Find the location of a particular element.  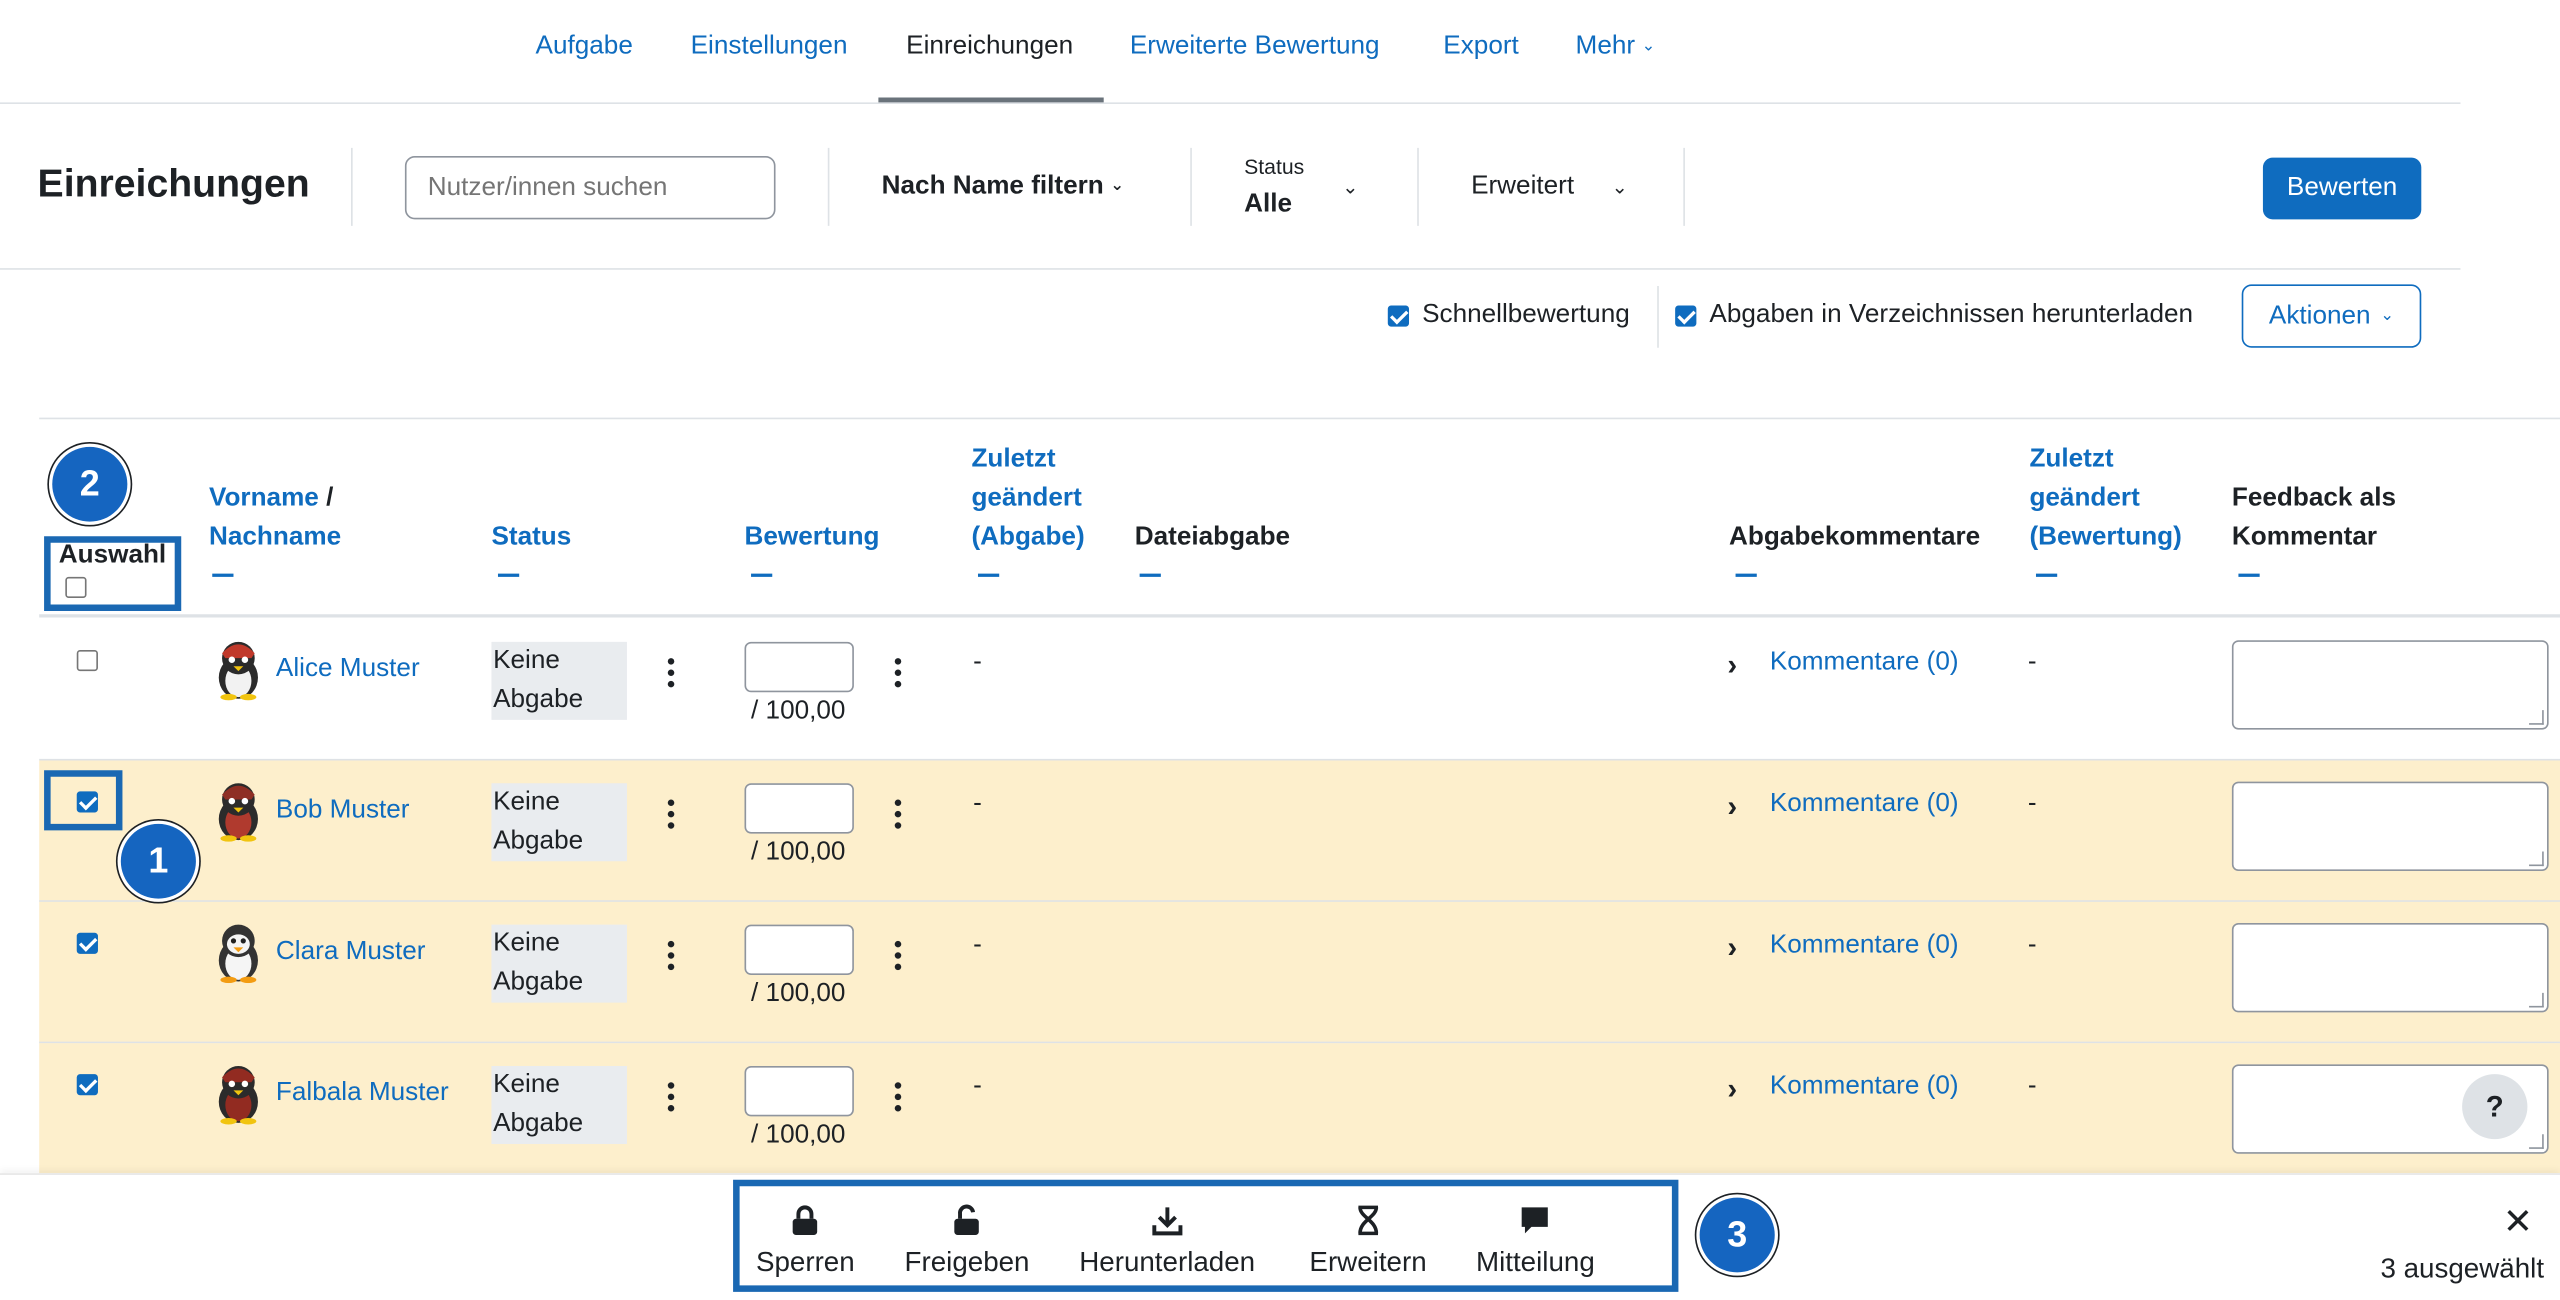

column-header-status: Status is located at coordinates (531, 537).